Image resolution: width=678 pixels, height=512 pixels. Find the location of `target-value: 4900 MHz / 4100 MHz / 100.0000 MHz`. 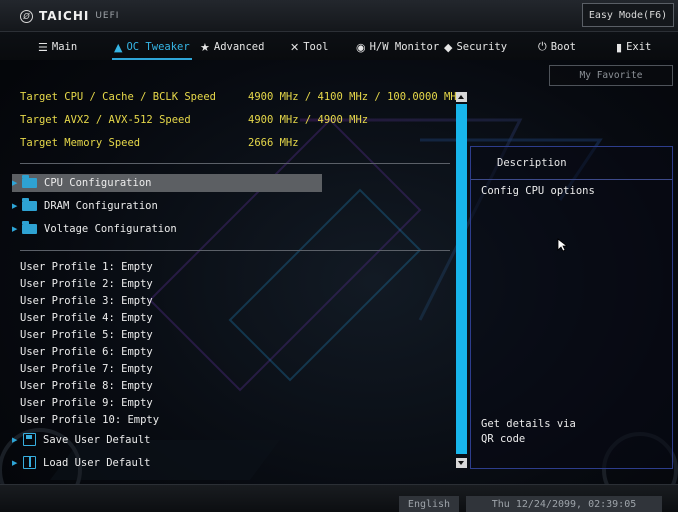

target-value: 4900 MHz / 4100 MHz / 100.0000 MHz is located at coordinates (355, 97).